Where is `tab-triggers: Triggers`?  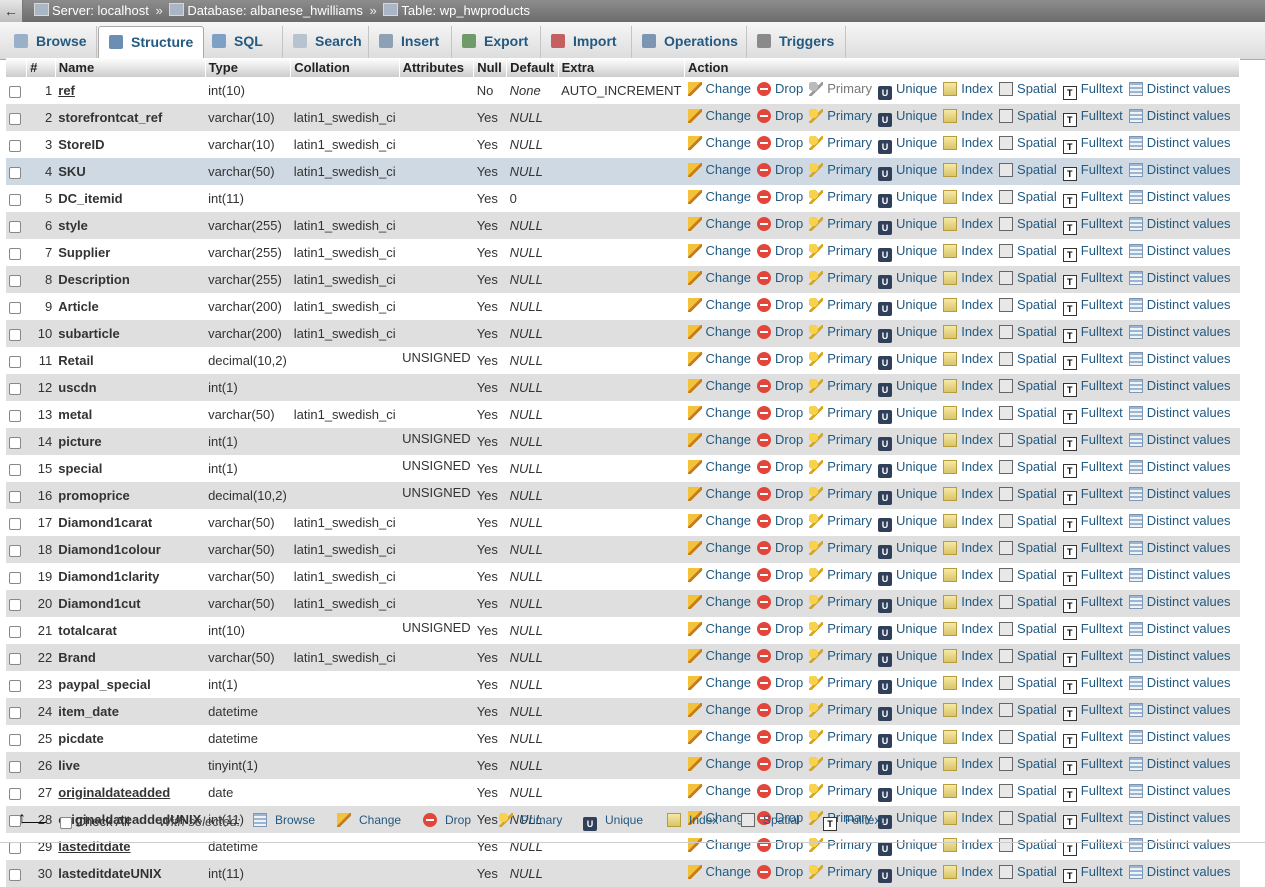
tab-triggers: Triggers is located at coordinates (796, 42).